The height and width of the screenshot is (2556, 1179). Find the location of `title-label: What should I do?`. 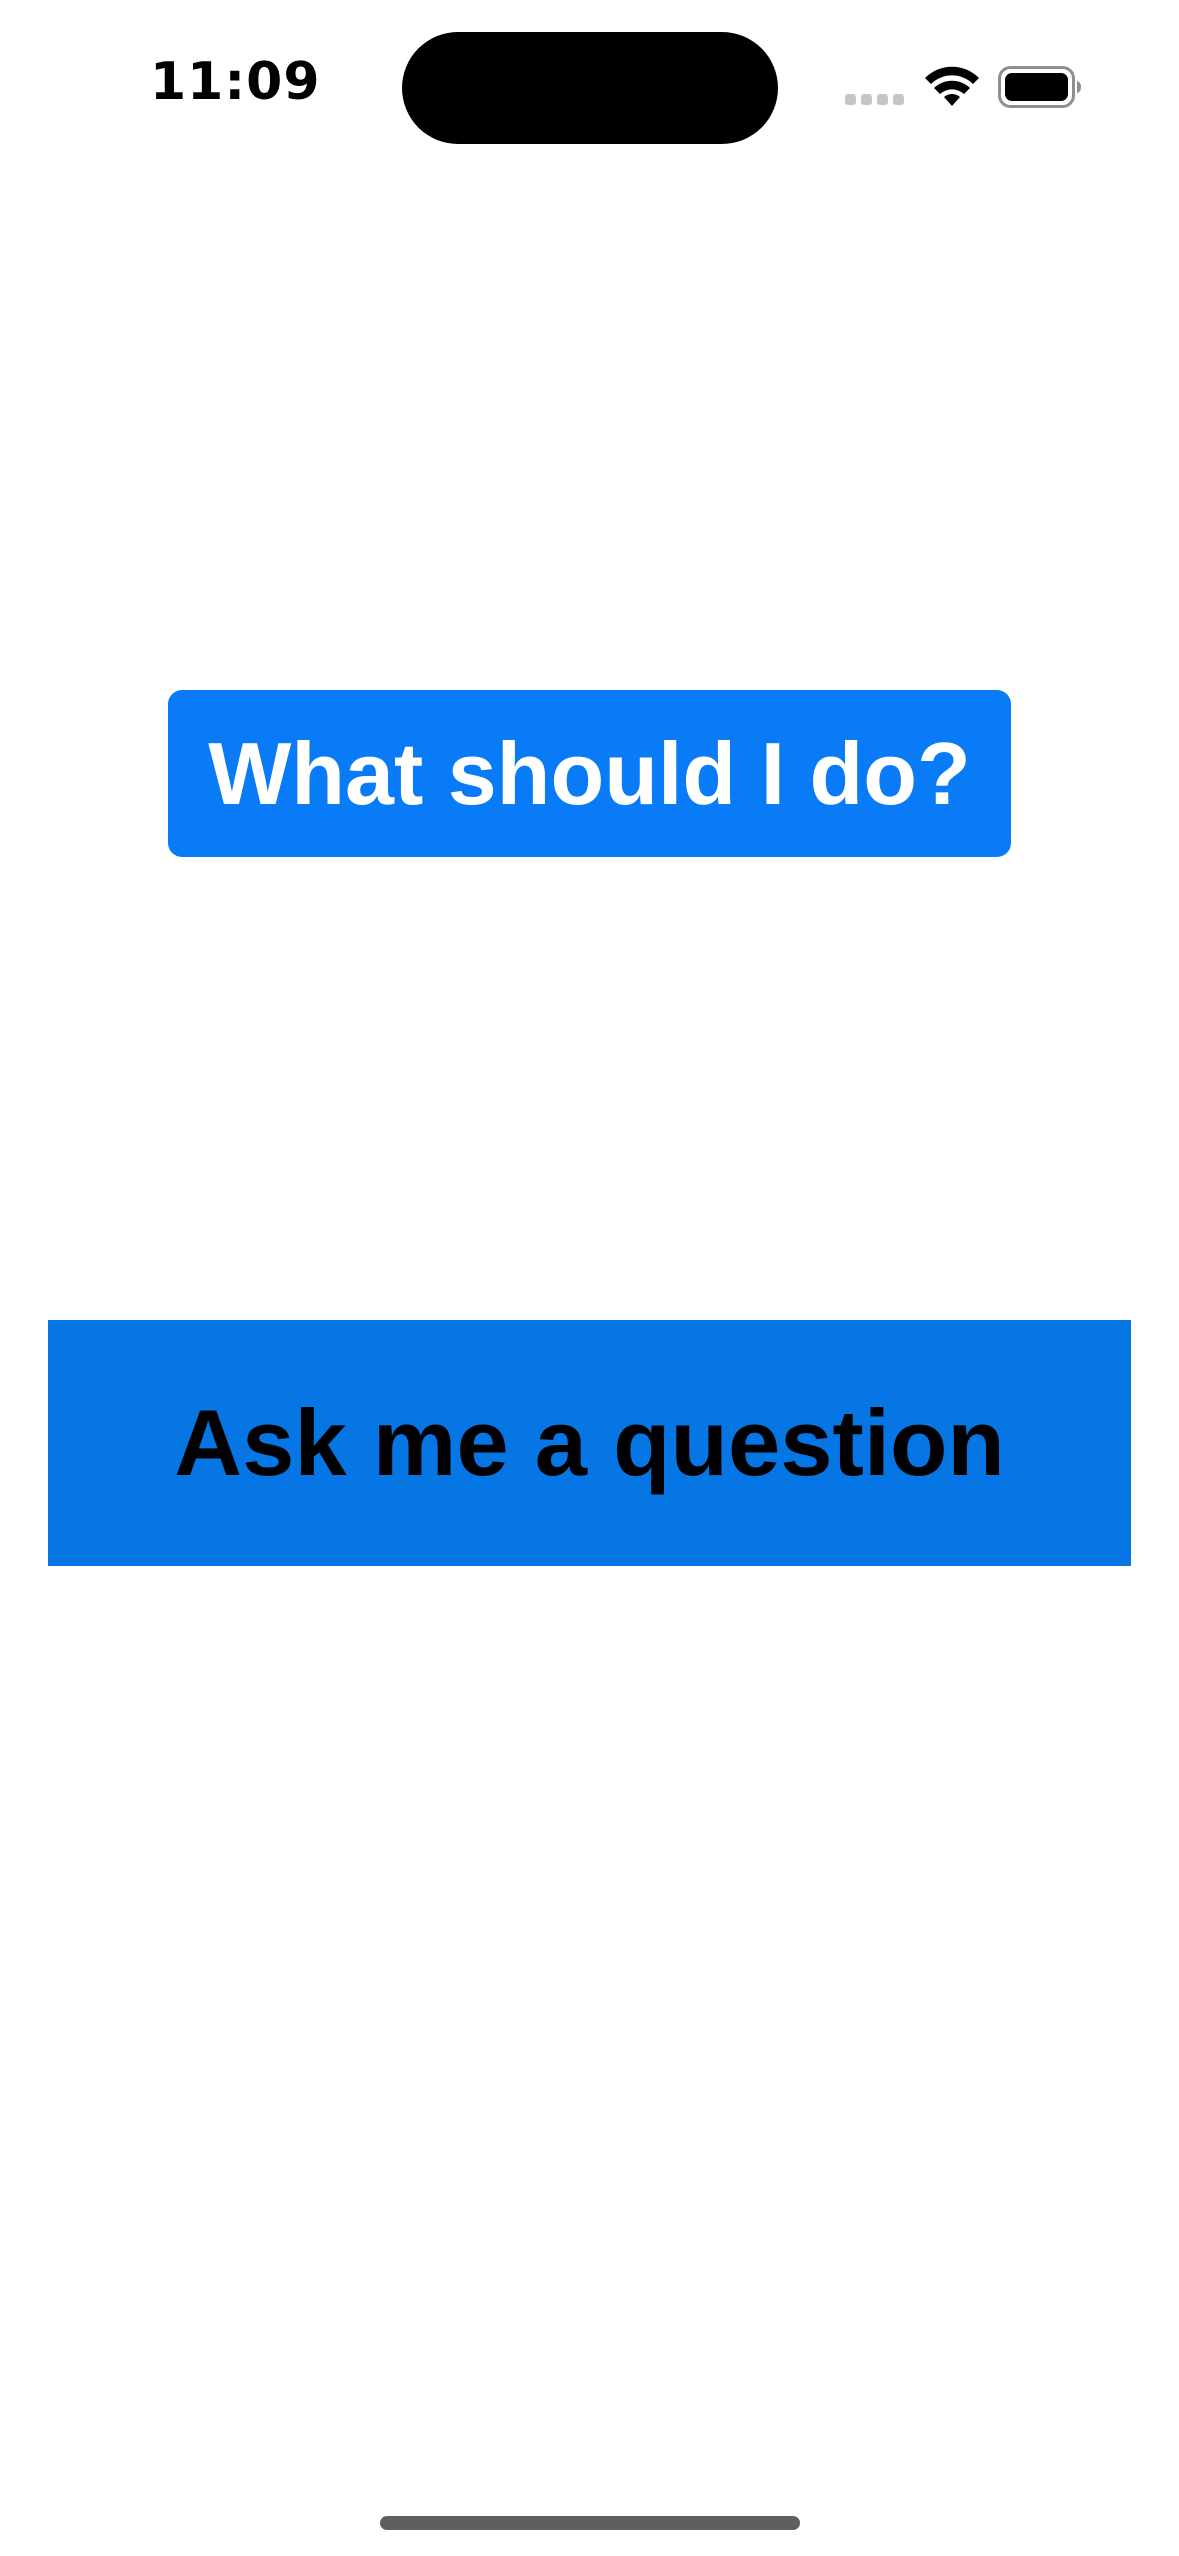

title-label: What should I do? is located at coordinates (589, 773).